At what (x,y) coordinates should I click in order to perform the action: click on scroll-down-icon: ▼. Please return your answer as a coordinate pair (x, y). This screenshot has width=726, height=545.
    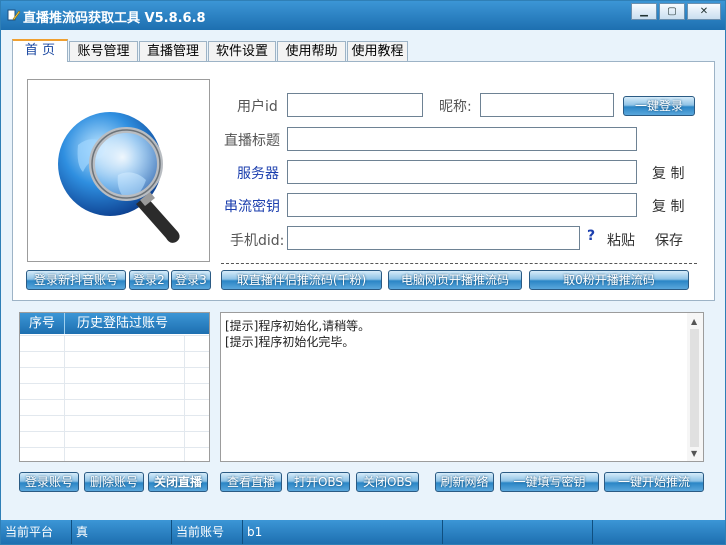
    Looking at the image, I should click on (694, 453).